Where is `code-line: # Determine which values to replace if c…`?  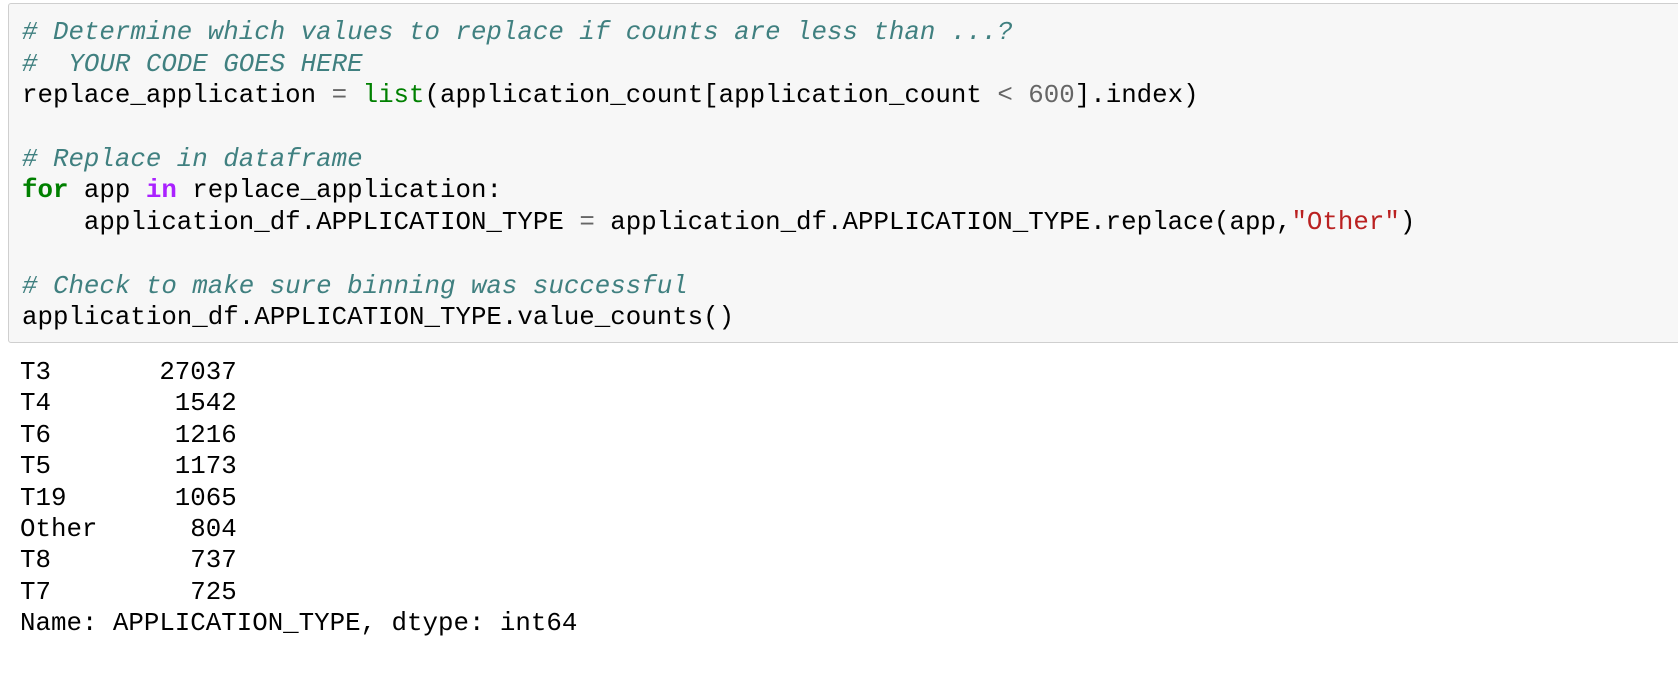
code-line: # Determine which values to replace if c… is located at coordinates (718, 33).